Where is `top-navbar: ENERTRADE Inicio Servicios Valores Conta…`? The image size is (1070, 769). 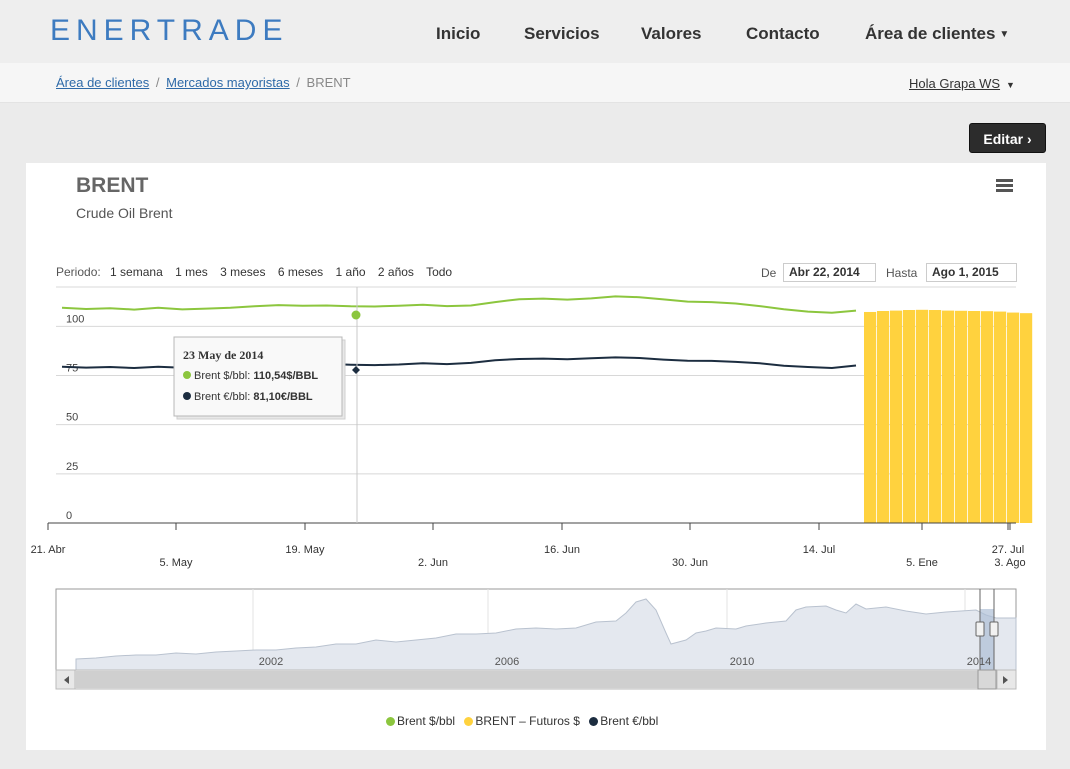 top-navbar: ENERTRADE Inicio Servicios Valores Conta… is located at coordinates (535, 31).